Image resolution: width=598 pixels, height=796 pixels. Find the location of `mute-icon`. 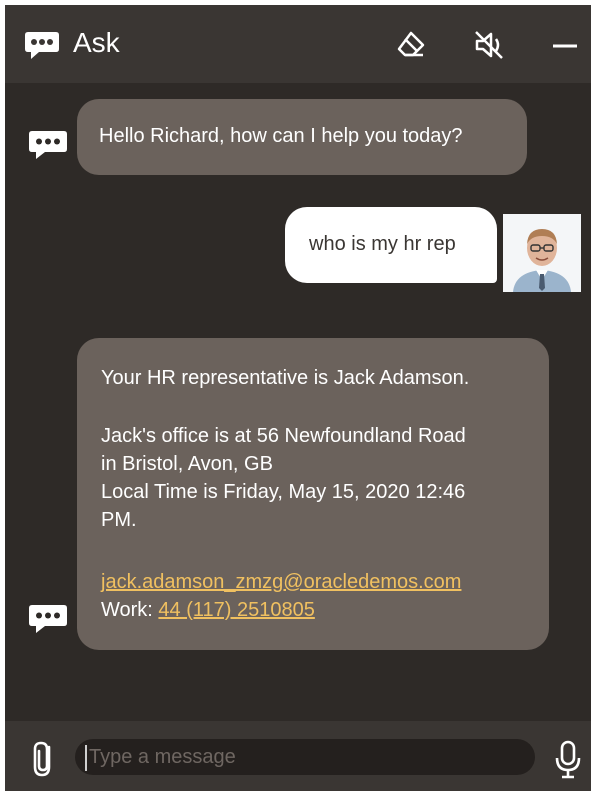

mute-icon is located at coordinates (489, 45).